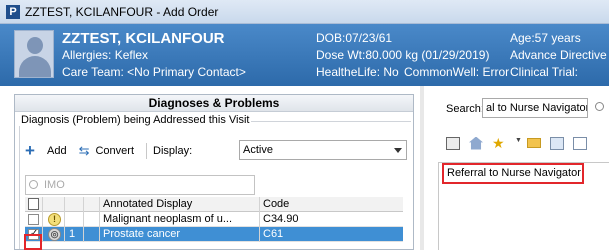 This screenshot has height=250, width=609. Describe the element at coordinates (54, 185) in the screenshot. I see `imo-placeholder: IMO` at that location.